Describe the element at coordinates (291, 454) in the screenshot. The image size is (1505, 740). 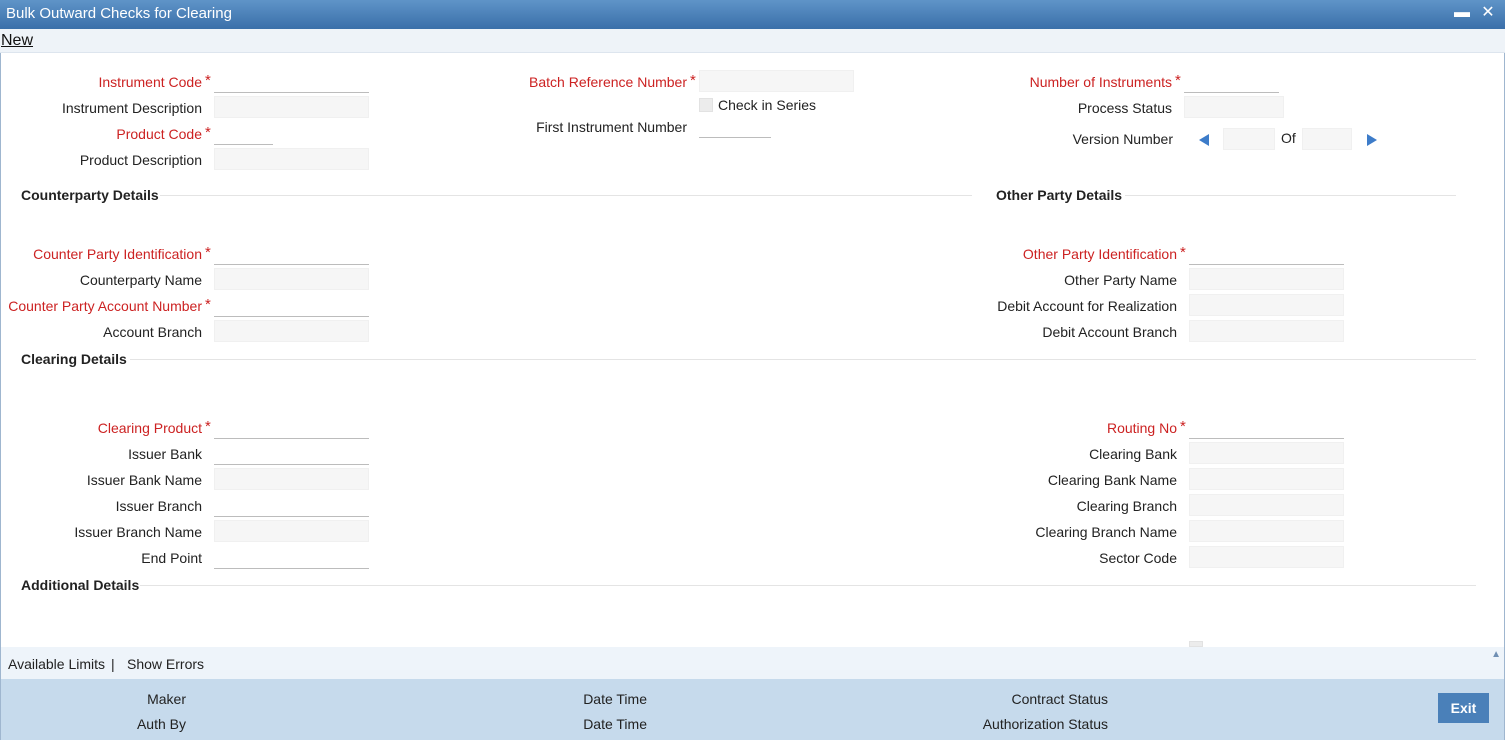
I see `issuer-bank-input` at that location.